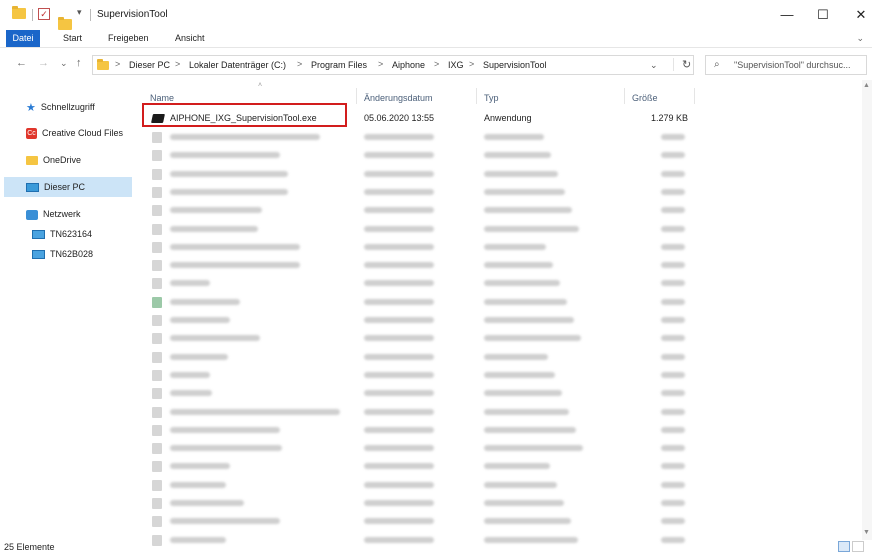 The width and height of the screenshot is (872, 554). What do you see at coordinates (398, 98) in the screenshot?
I see `column-header-date: Änderungsdatum` at bounding box center [398, 98].